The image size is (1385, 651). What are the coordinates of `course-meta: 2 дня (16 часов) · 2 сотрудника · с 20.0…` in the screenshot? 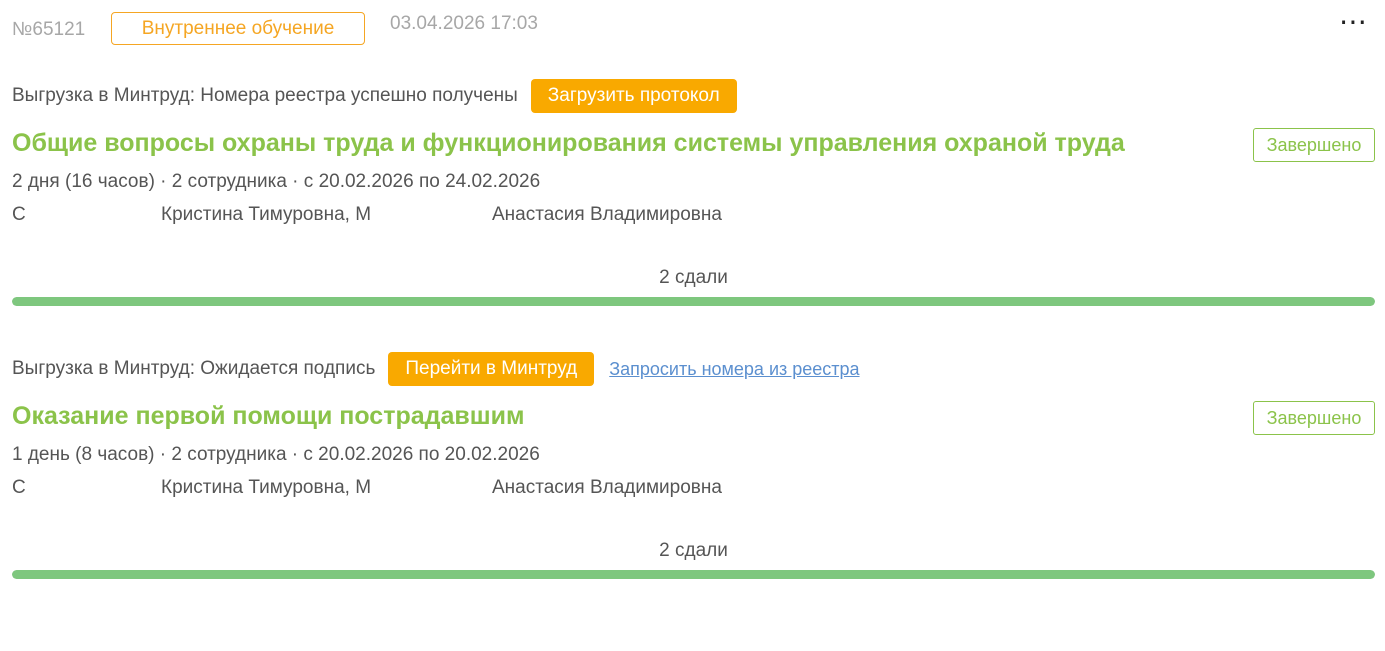 It's located at (276, 181).